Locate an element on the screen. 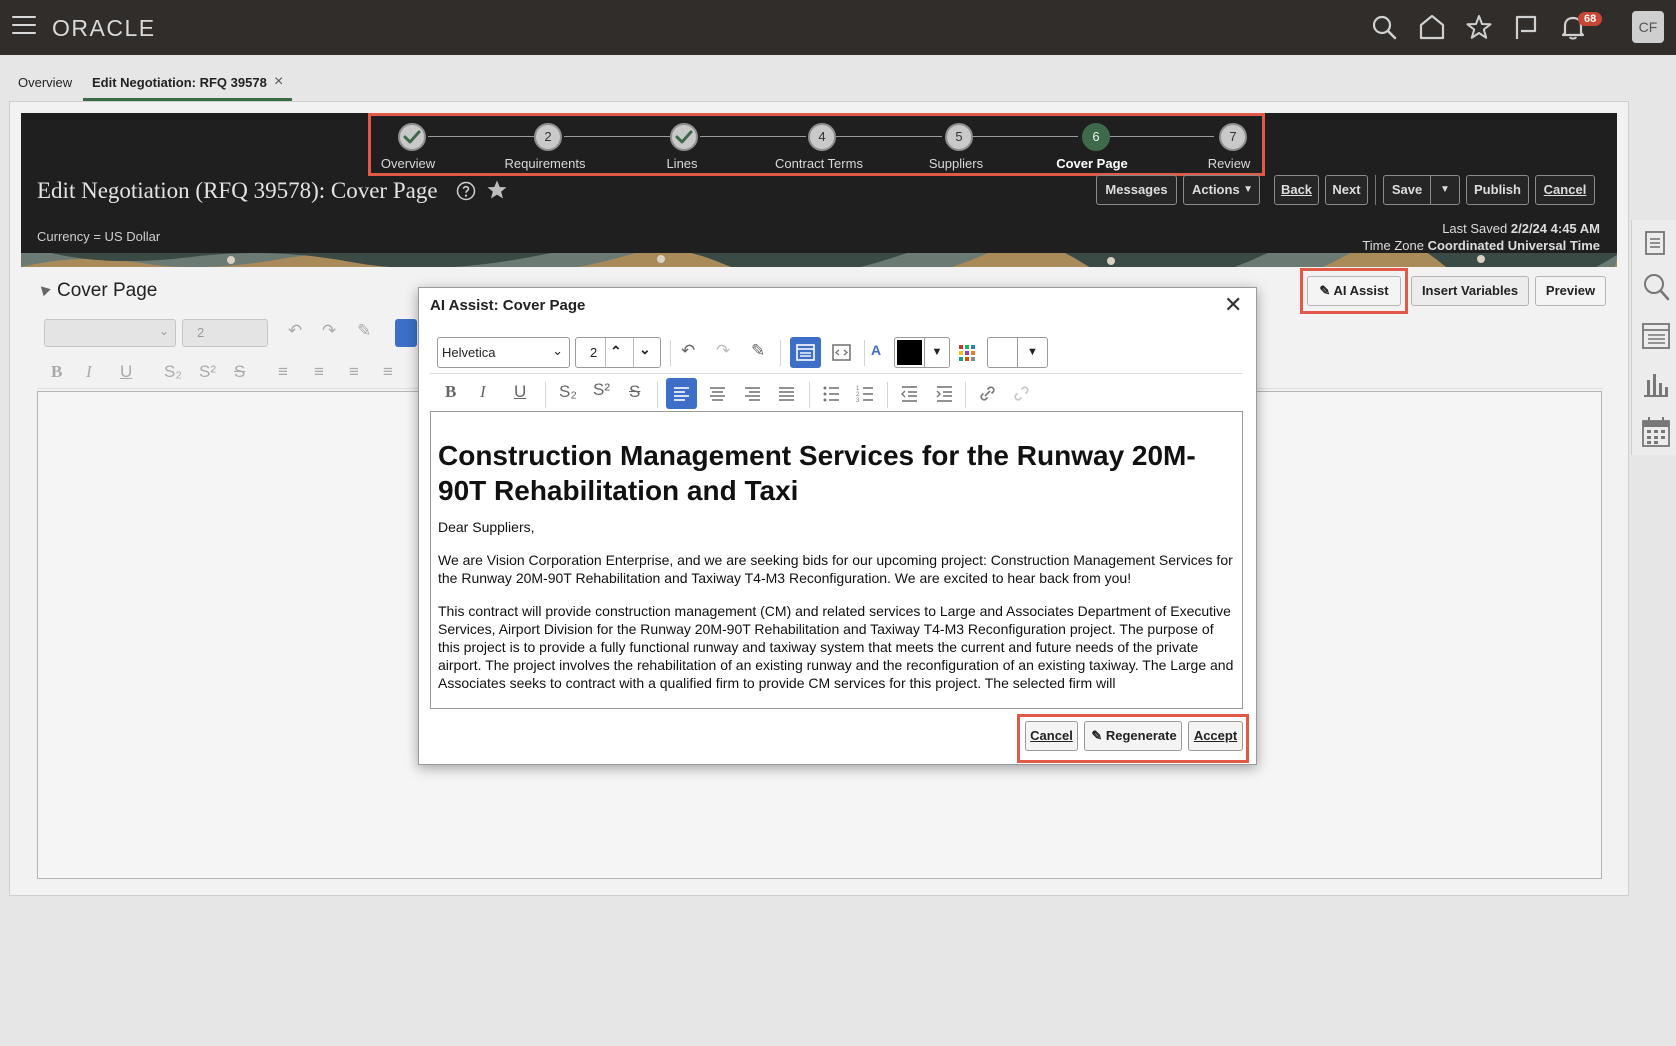 Image resolution: width=1676 pixels, height=1046 pixels. dialog-cancel-label: Cancel is located at coordinates (1051, 735).